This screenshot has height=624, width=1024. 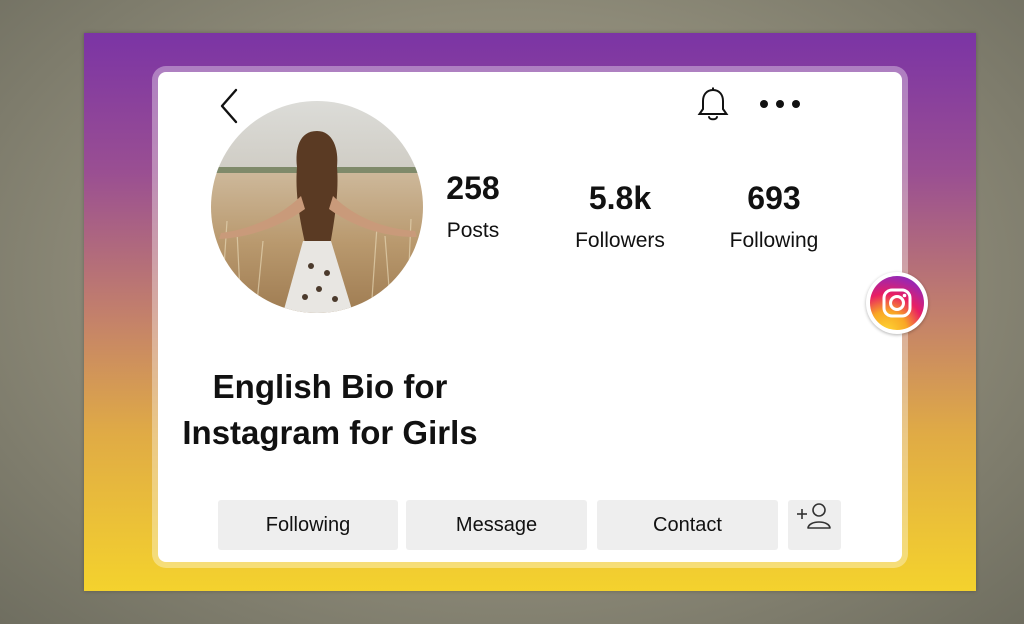 What do you see at coordinates (496, 525) in the screenshot?
I see `message-button: Message` at bounding box center [496, 525].